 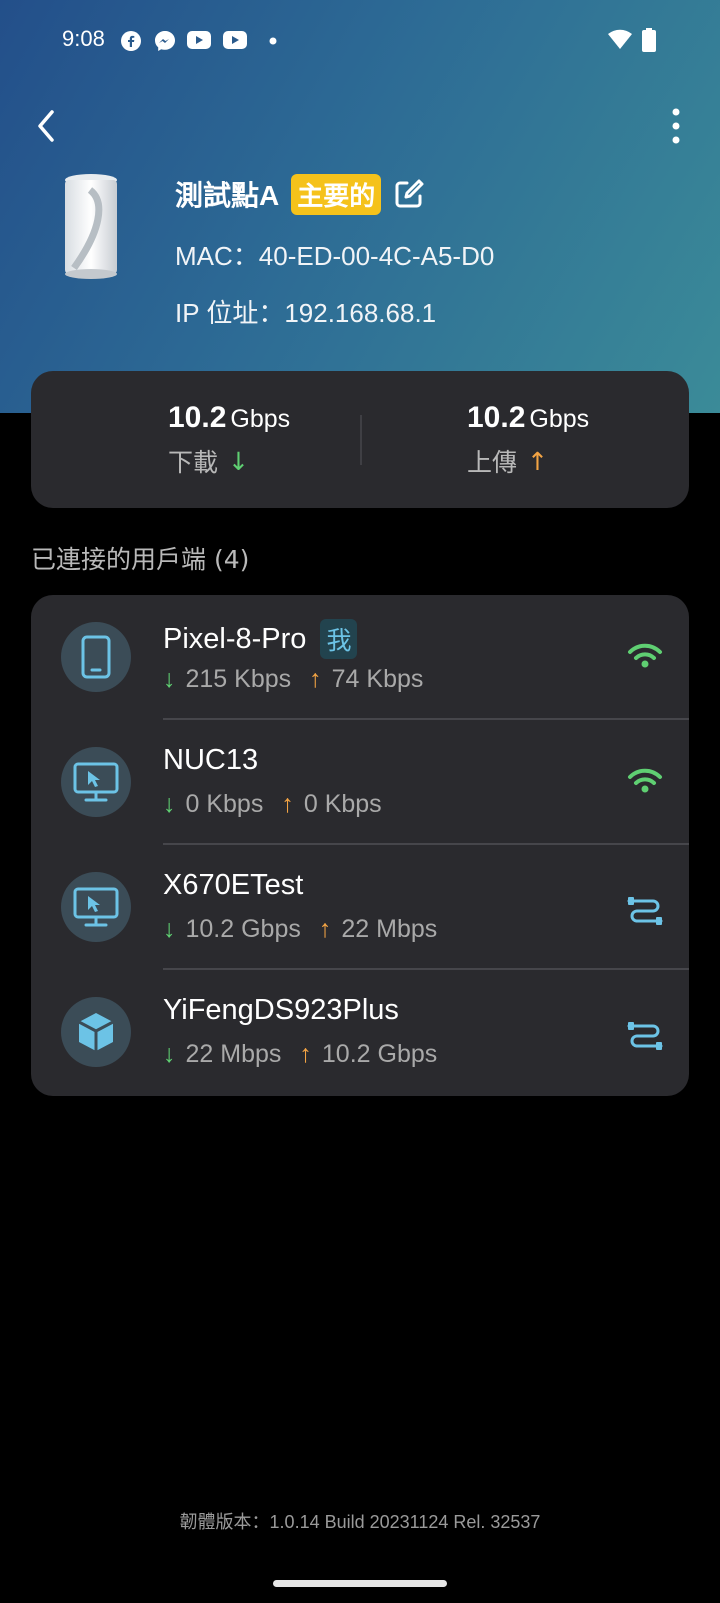 What do you see at coordinates (131, 41) in the screenshot?
I see `facebook-icon` at bounding box center [131, 41].